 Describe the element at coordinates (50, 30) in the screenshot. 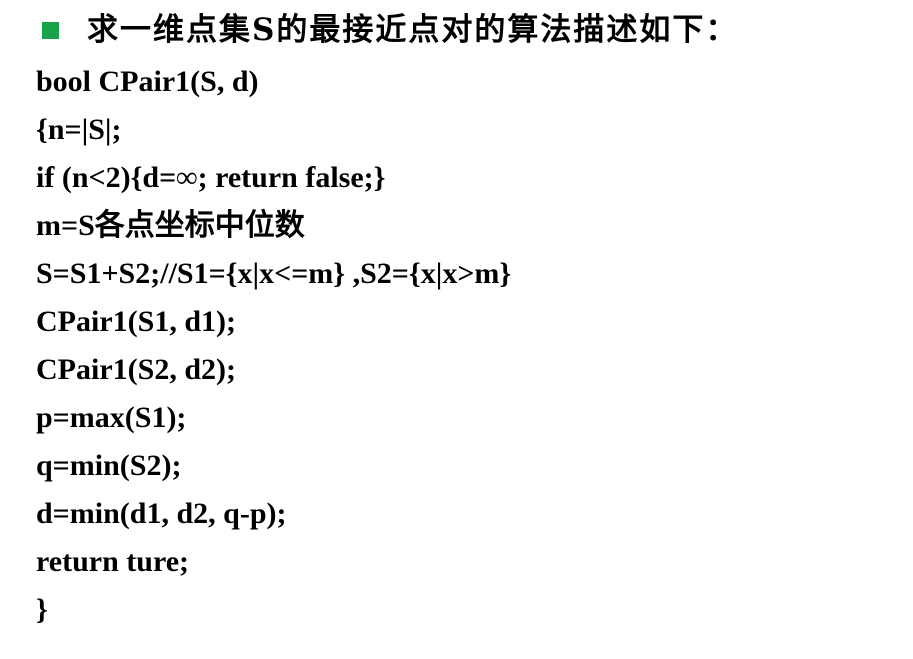

I see `square-bullet-icon` at that location.